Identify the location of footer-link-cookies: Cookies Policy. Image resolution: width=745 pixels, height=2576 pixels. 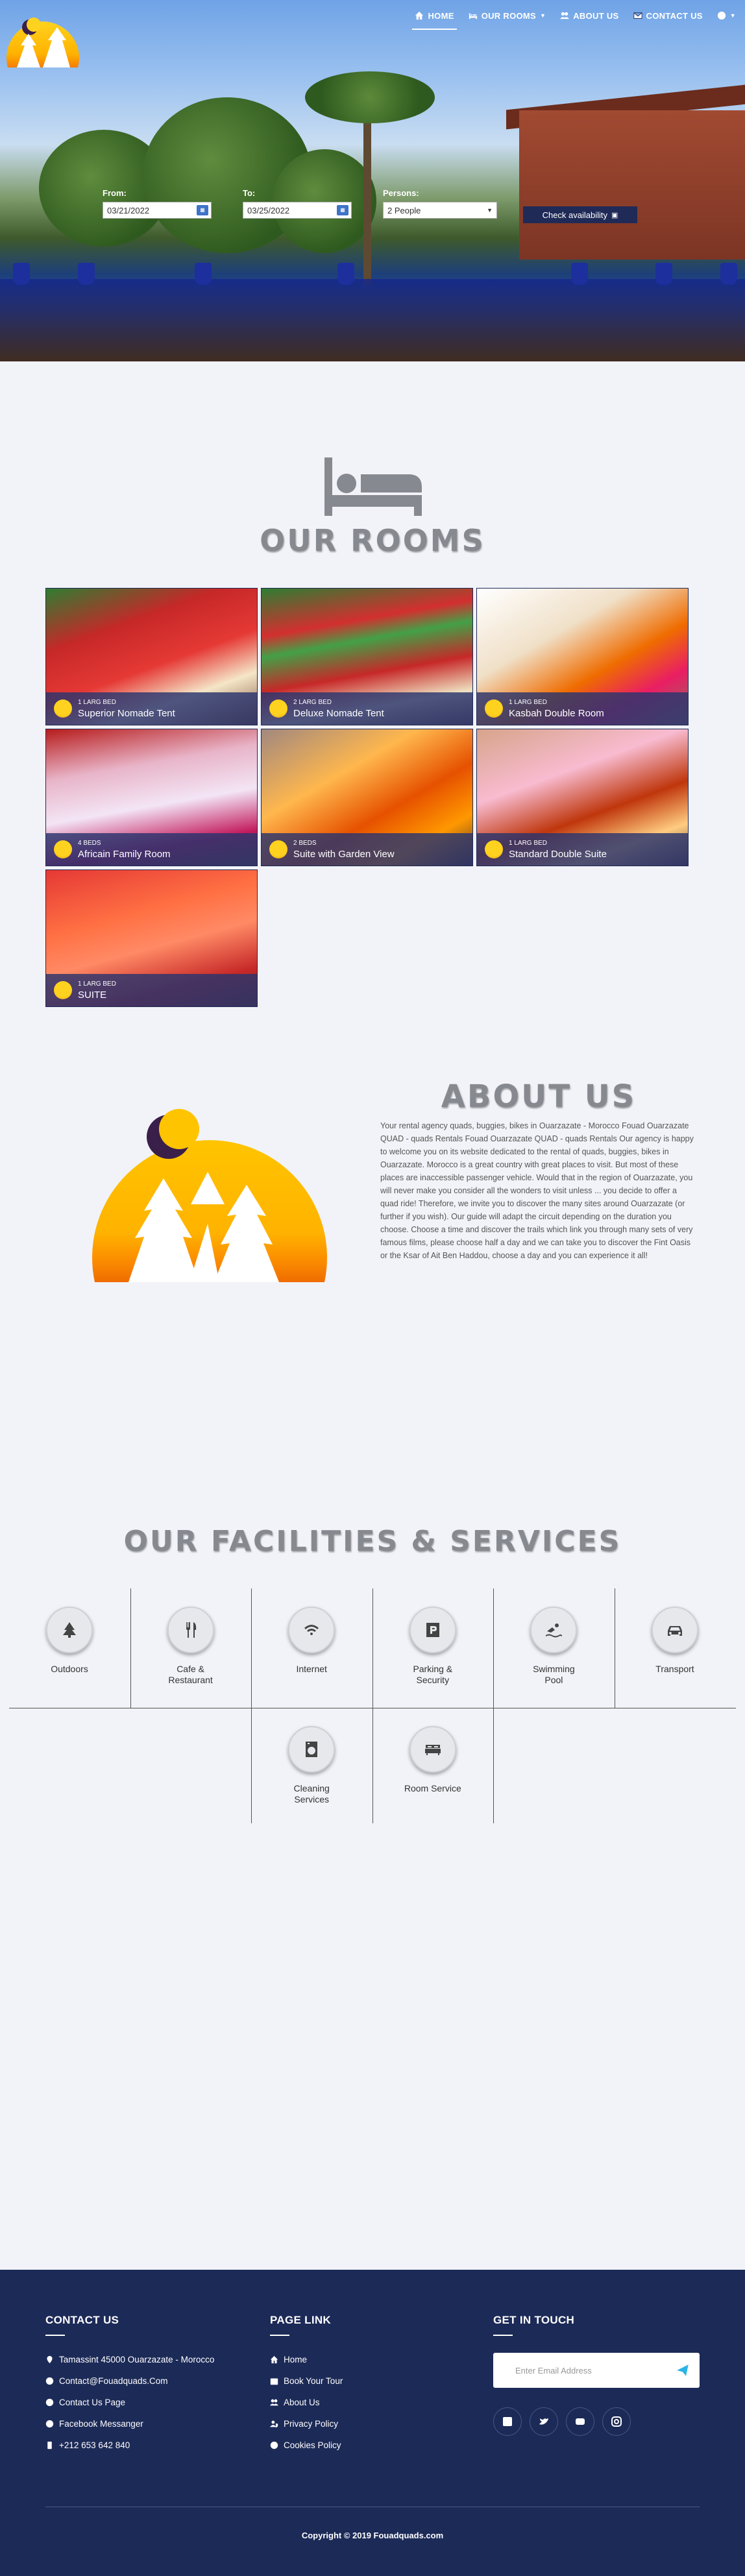
(307, 2444).